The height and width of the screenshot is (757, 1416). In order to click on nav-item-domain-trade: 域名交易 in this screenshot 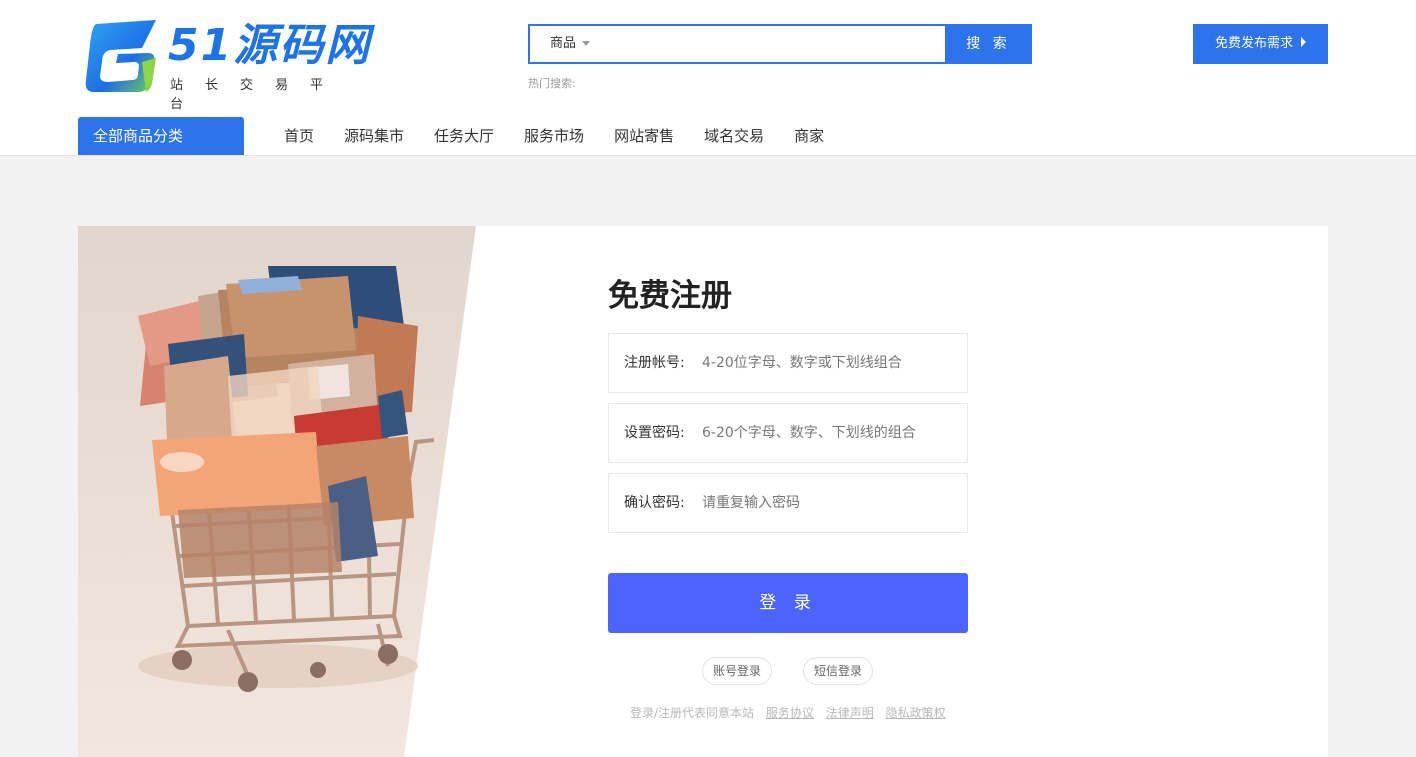, I will do `click(734, 136)`.